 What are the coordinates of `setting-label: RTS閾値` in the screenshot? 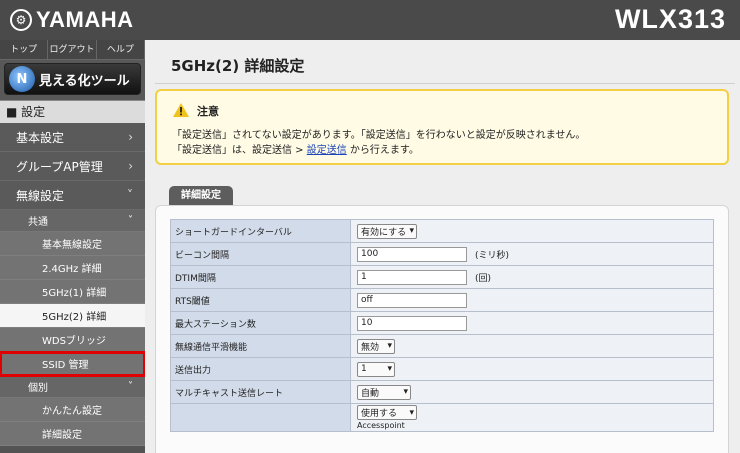 It's located at (260, 300).